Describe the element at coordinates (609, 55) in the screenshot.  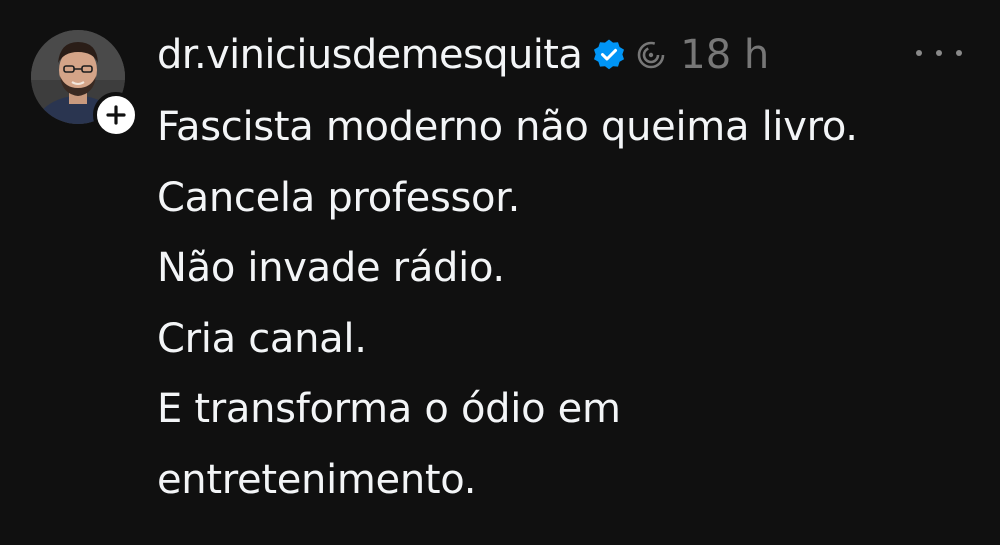
I see `verified-badge-icon` at that location.